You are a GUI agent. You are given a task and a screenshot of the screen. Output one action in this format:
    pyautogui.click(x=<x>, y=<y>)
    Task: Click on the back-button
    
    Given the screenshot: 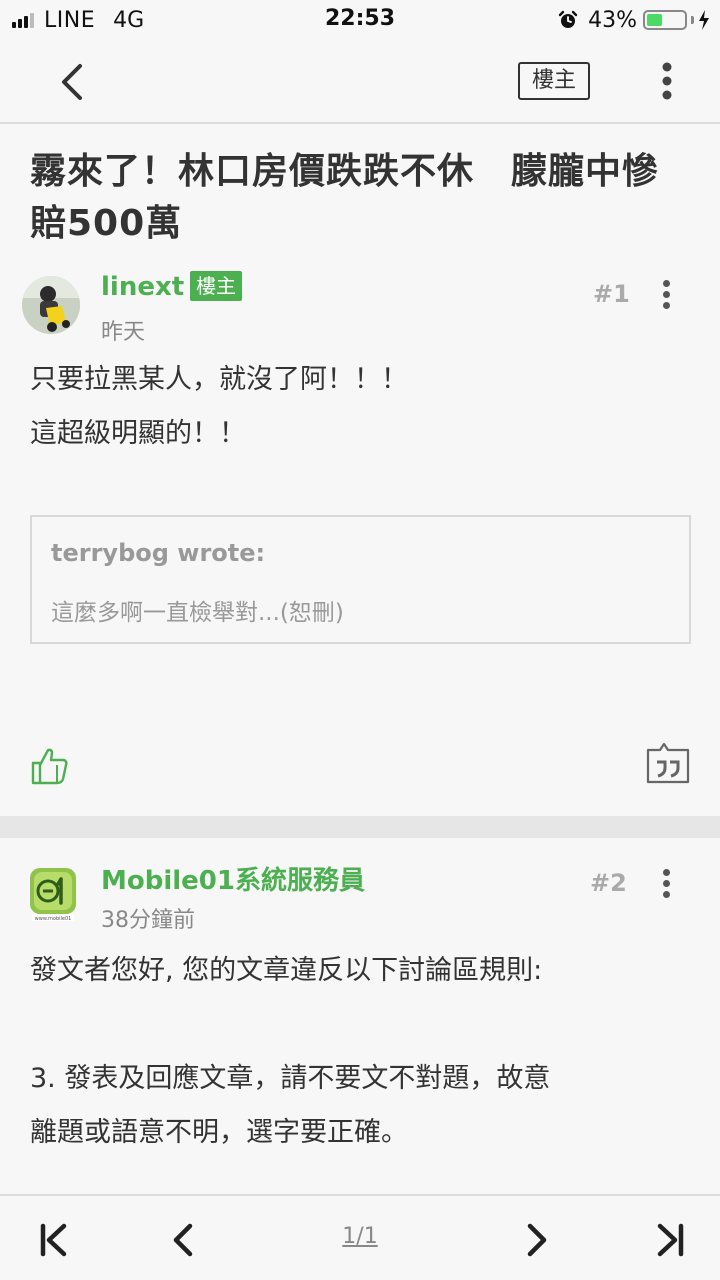 What is the action you would take?
    pyautogui.click(x=72, y=82)
    